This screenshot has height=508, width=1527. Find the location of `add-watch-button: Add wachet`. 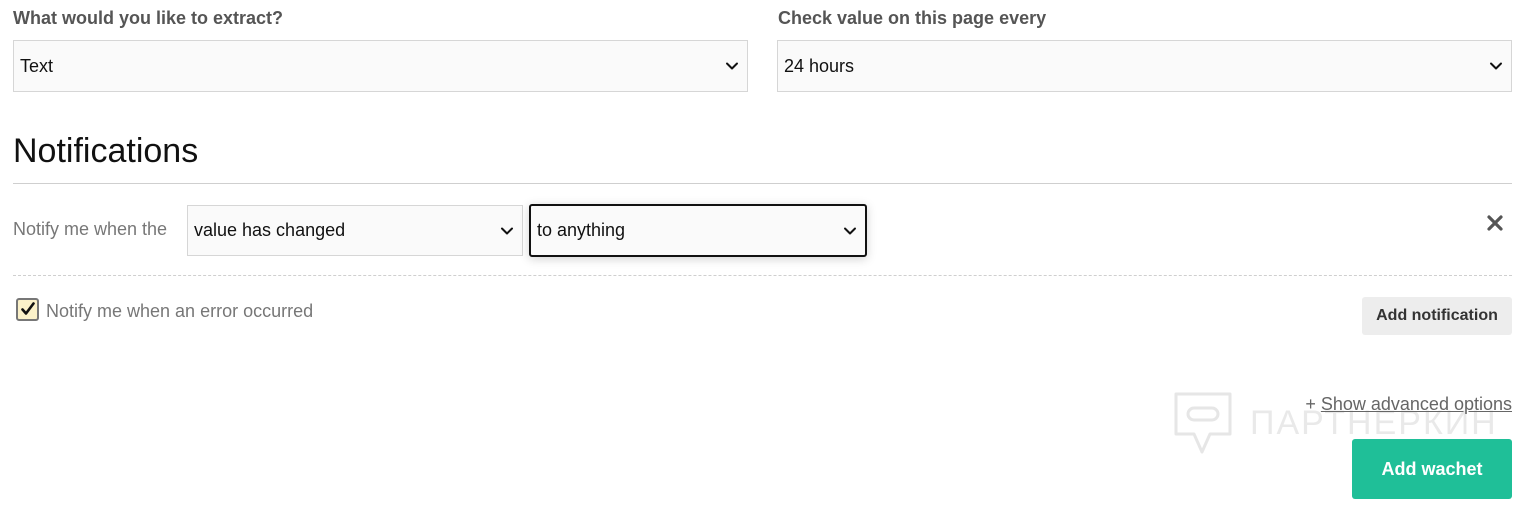

add-watch-button: Add wachet is located at coordinates (1432, 469).